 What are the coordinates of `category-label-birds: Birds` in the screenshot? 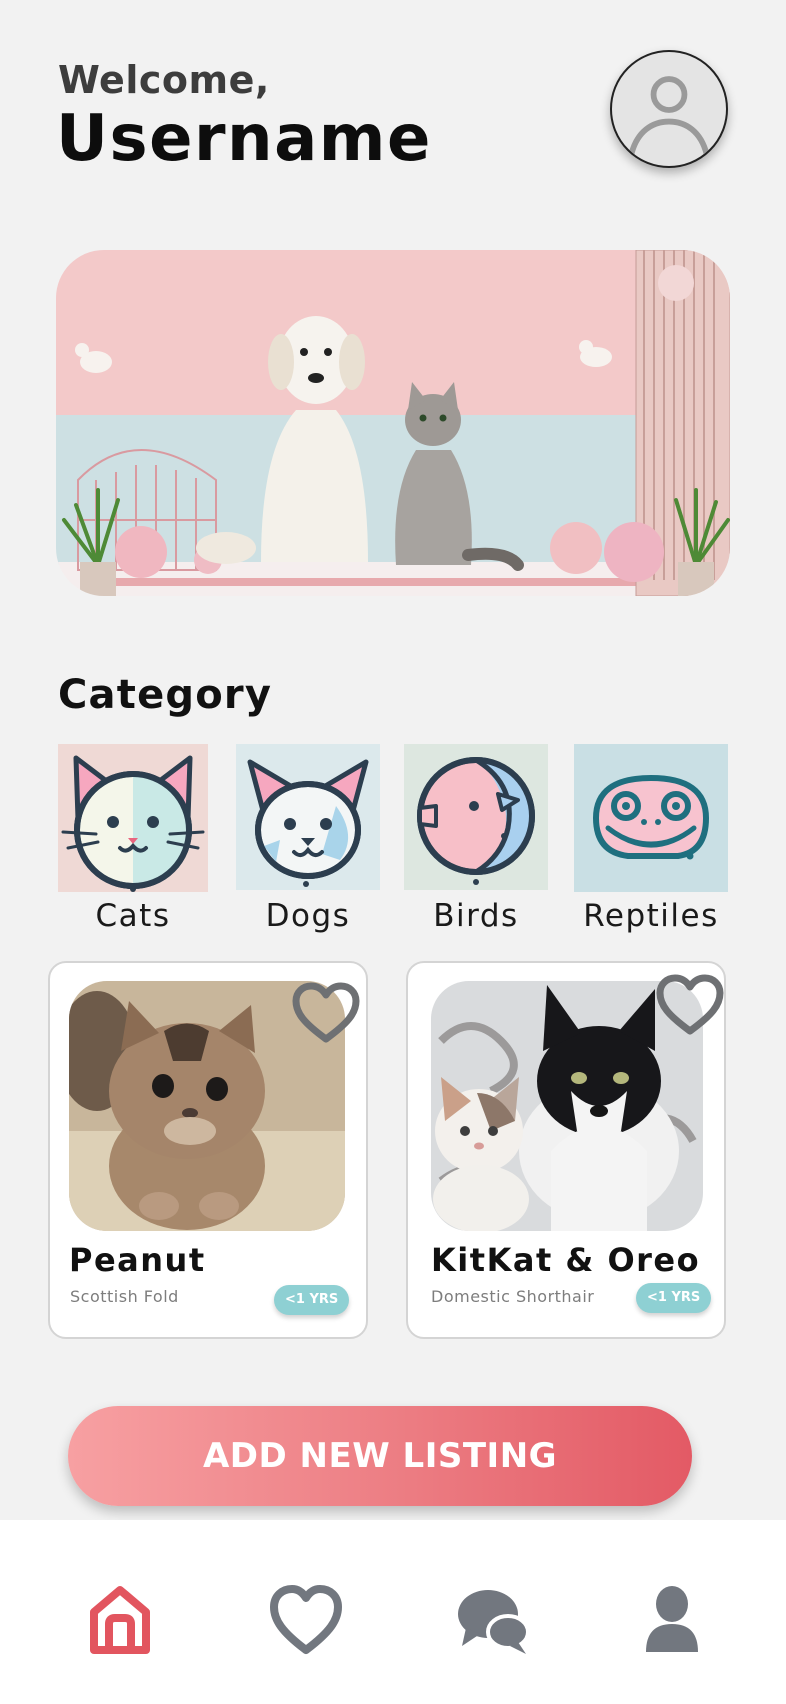 It's located at (476, 916).